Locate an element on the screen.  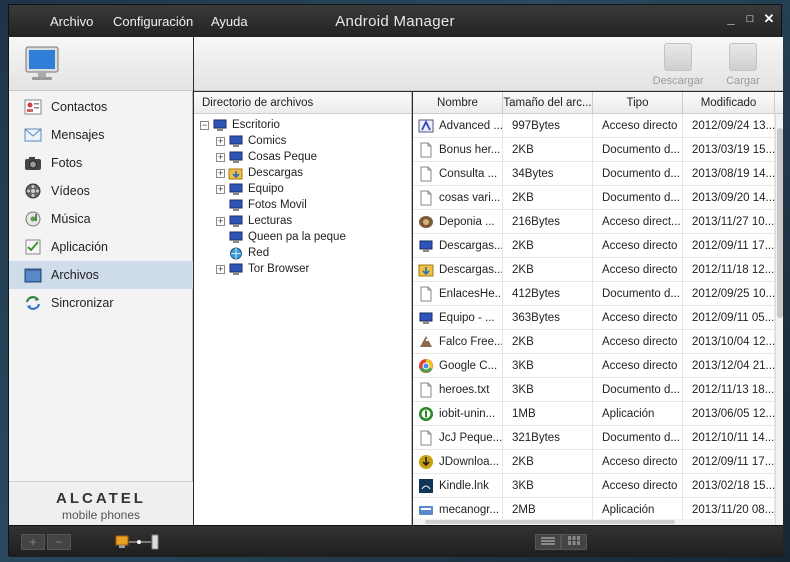
column-tipo: Tipo is located at coordinates (638, 103).